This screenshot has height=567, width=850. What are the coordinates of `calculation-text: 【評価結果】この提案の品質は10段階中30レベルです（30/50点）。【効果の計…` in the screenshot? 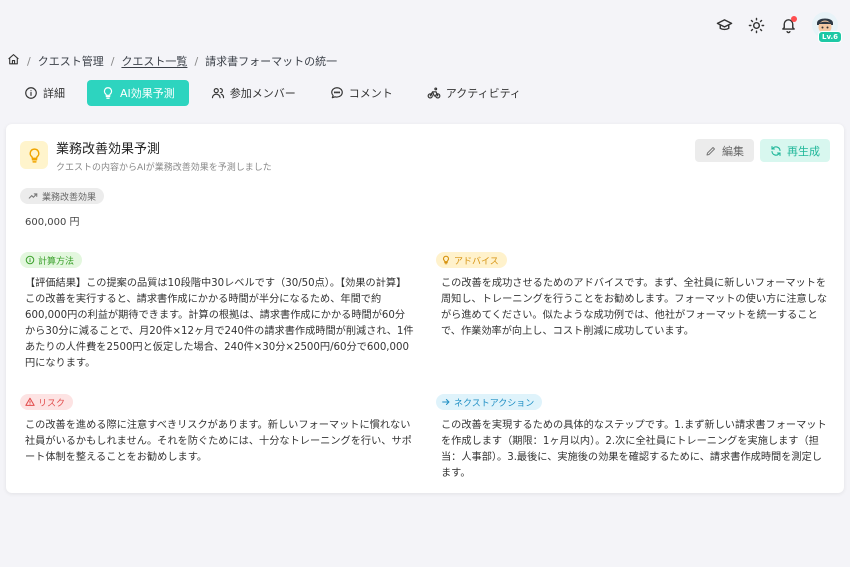 It's located at (219, 323).